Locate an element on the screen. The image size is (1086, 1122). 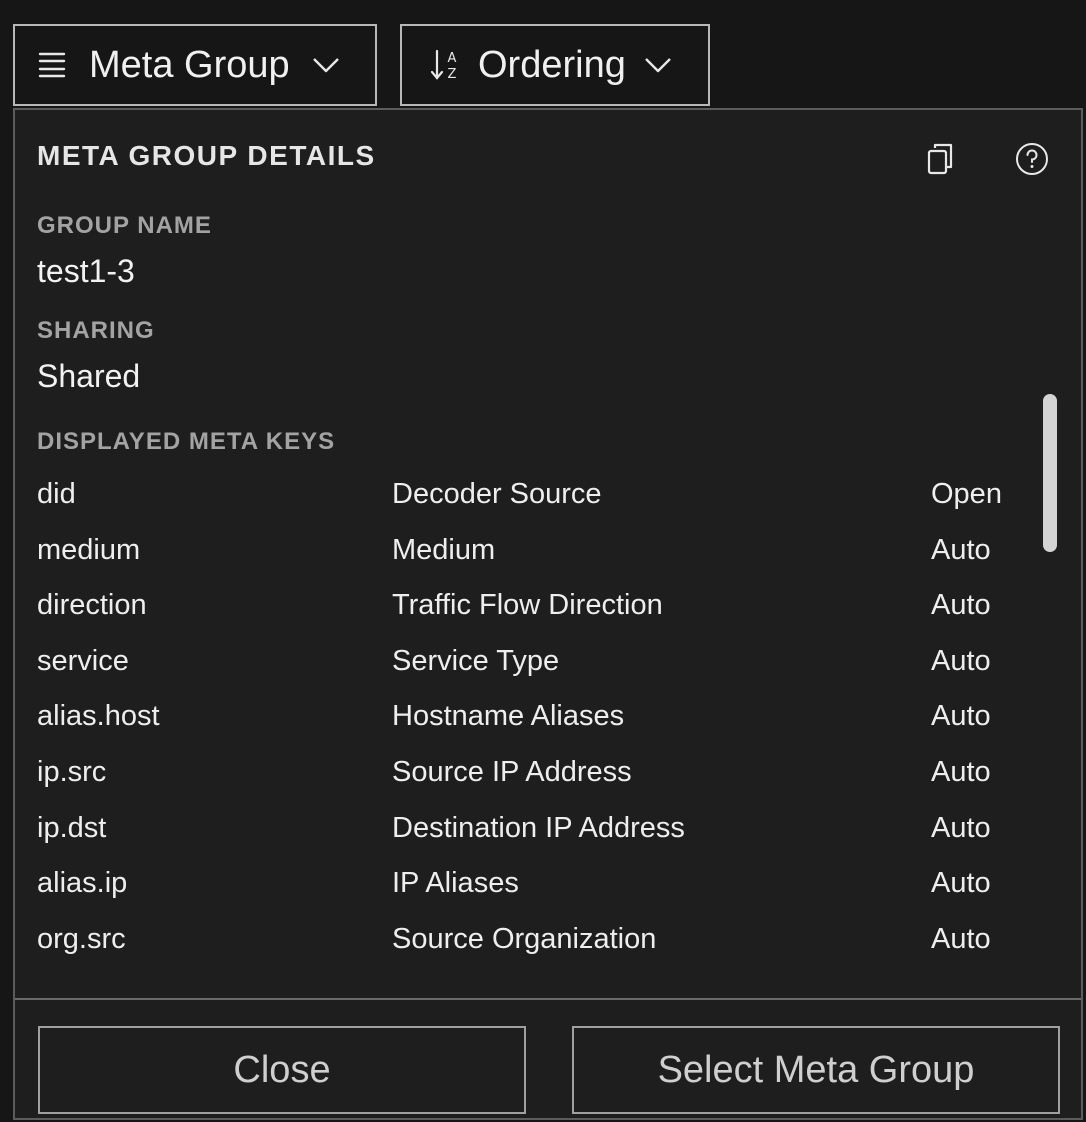
meta-key-row: direction Traffic Flow Direction Auto is located at coordinates (532, 611).